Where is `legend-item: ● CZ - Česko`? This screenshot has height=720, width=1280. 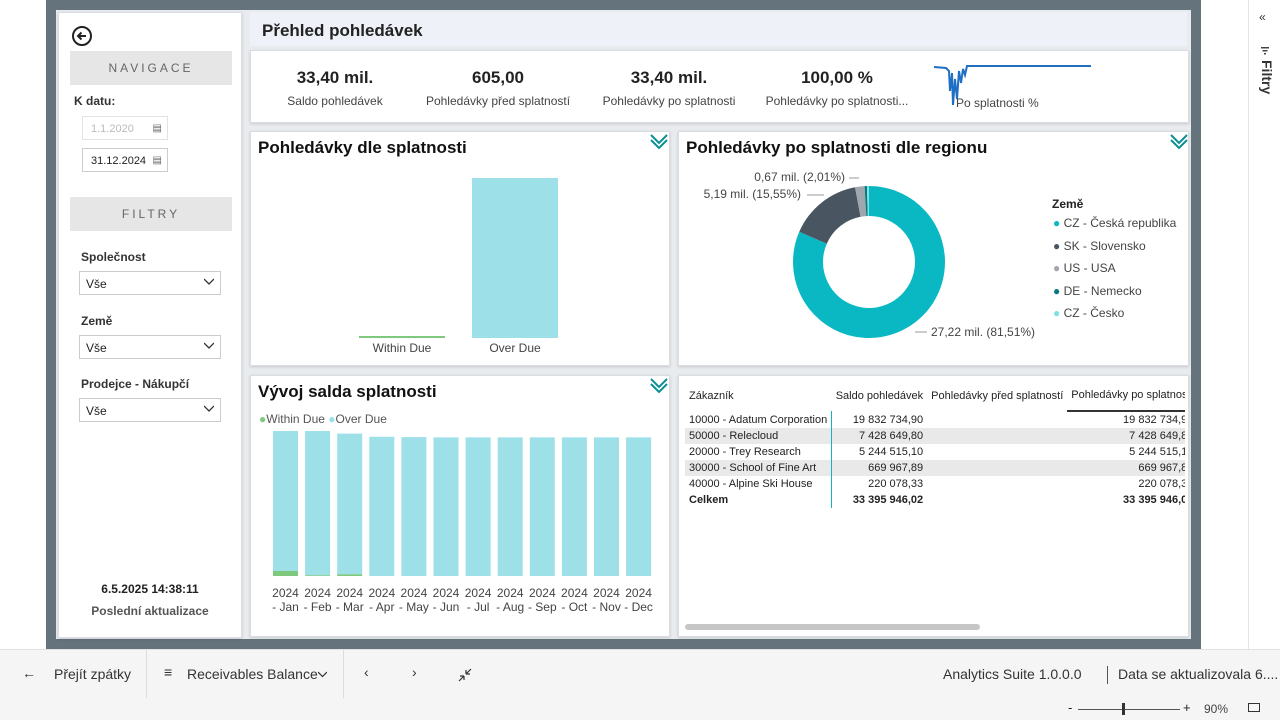
legend-item: ● CZ - Česko is located at coordinates (1120, 317).